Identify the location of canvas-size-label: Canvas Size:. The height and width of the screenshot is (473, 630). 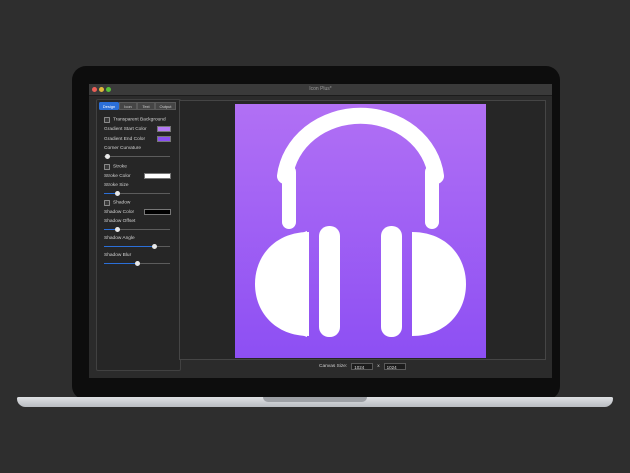
(333, 366).